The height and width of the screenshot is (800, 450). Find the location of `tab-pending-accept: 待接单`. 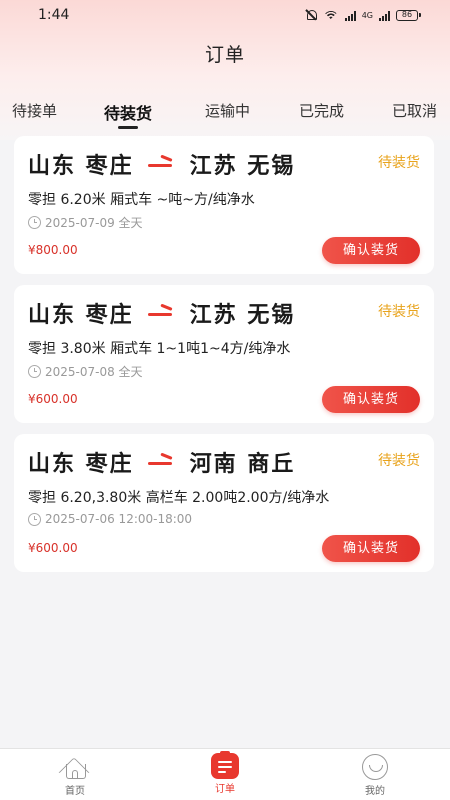

tab-pending-accept: 待接单 is located at coordinates (34, 110).